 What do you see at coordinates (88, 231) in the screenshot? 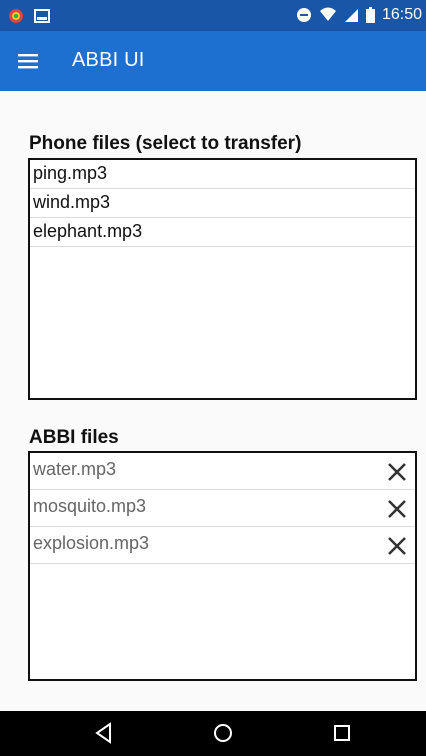
I see `file-name: elephant.mp3` at bounding box center [88, 231].